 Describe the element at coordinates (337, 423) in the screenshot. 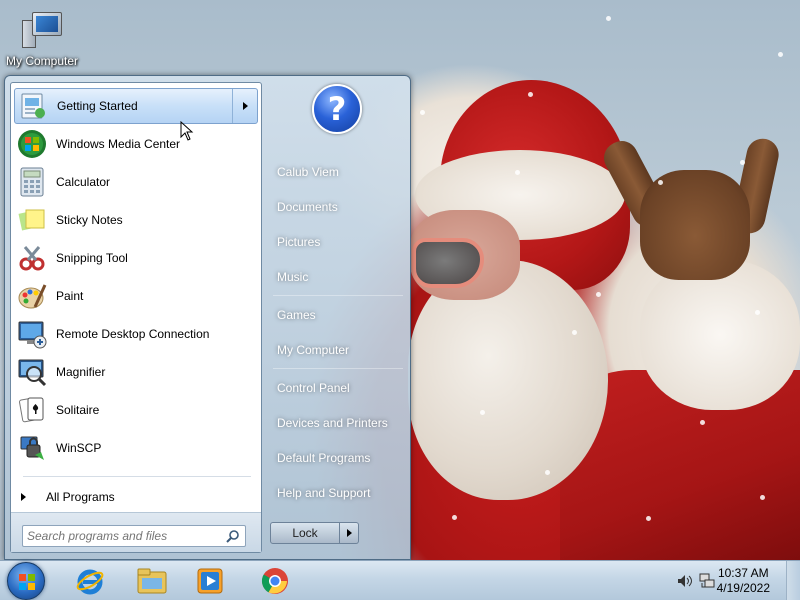

I see `link-devices-and-printers: Devices and Printers` at that location.